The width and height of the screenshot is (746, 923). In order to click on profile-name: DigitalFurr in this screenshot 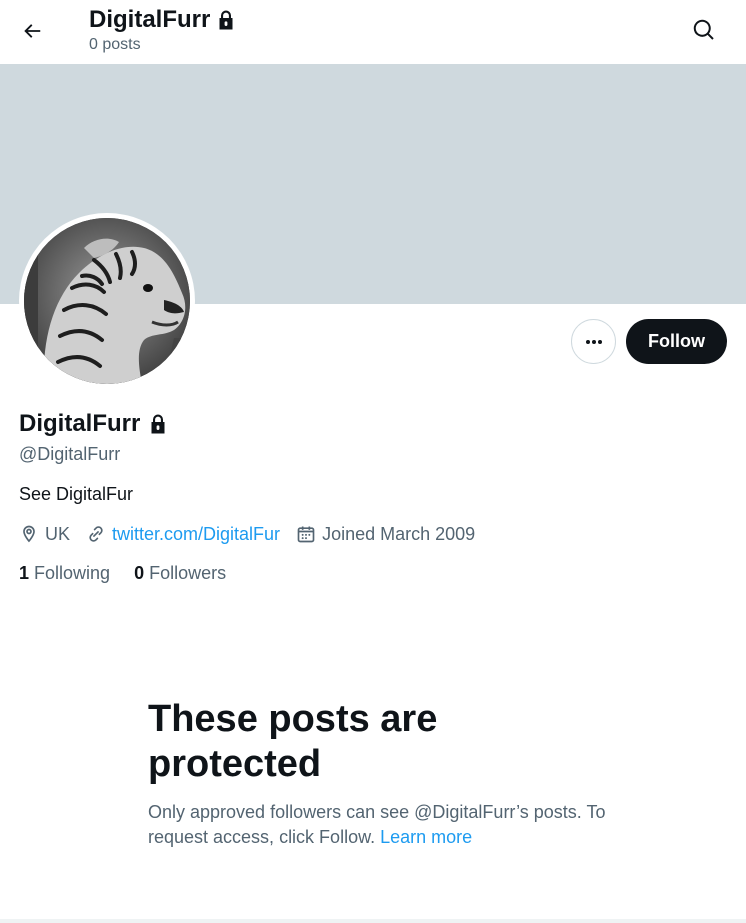, I will do `click(80, 423)`.